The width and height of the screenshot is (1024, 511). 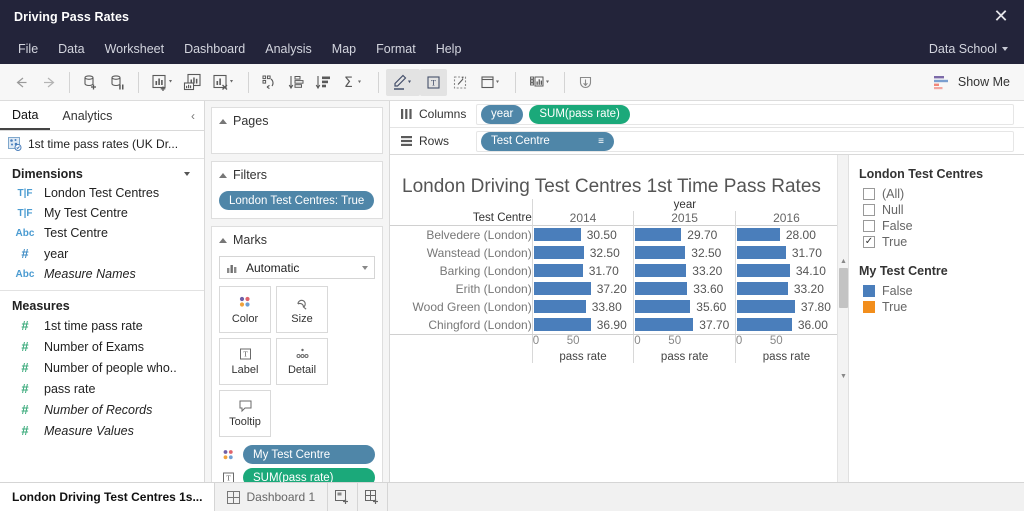 What do you see at coordinates (87, 115) in the screenshot?
I see `tab-analytics: Analytics` at bounding box center [87, 115].